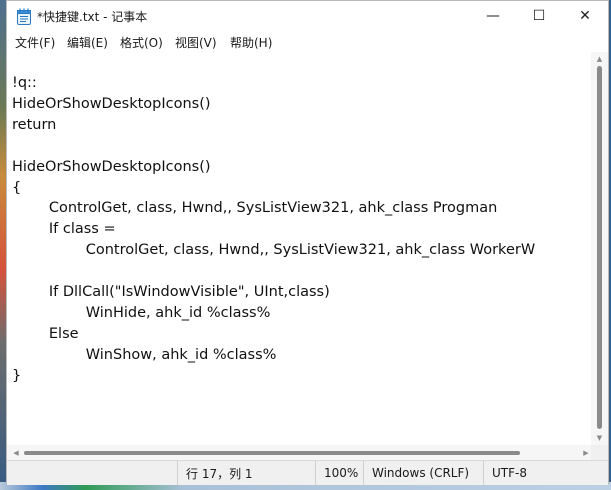 This screenshot has width=611, height=490. Describe the element at coordinates (35, 42) in the screenshot. I see `menu-file: 文件(F)` at that location.